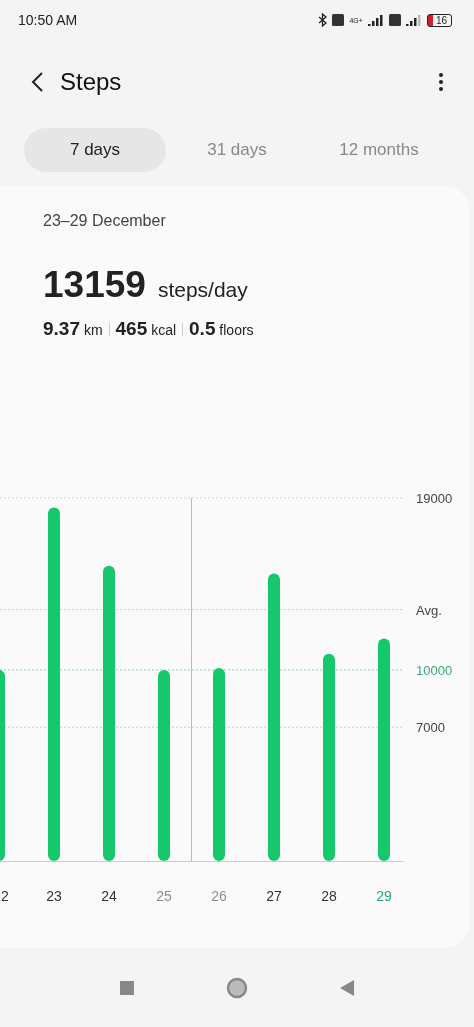  I want to click on day-label: 26, so click(219, 896).